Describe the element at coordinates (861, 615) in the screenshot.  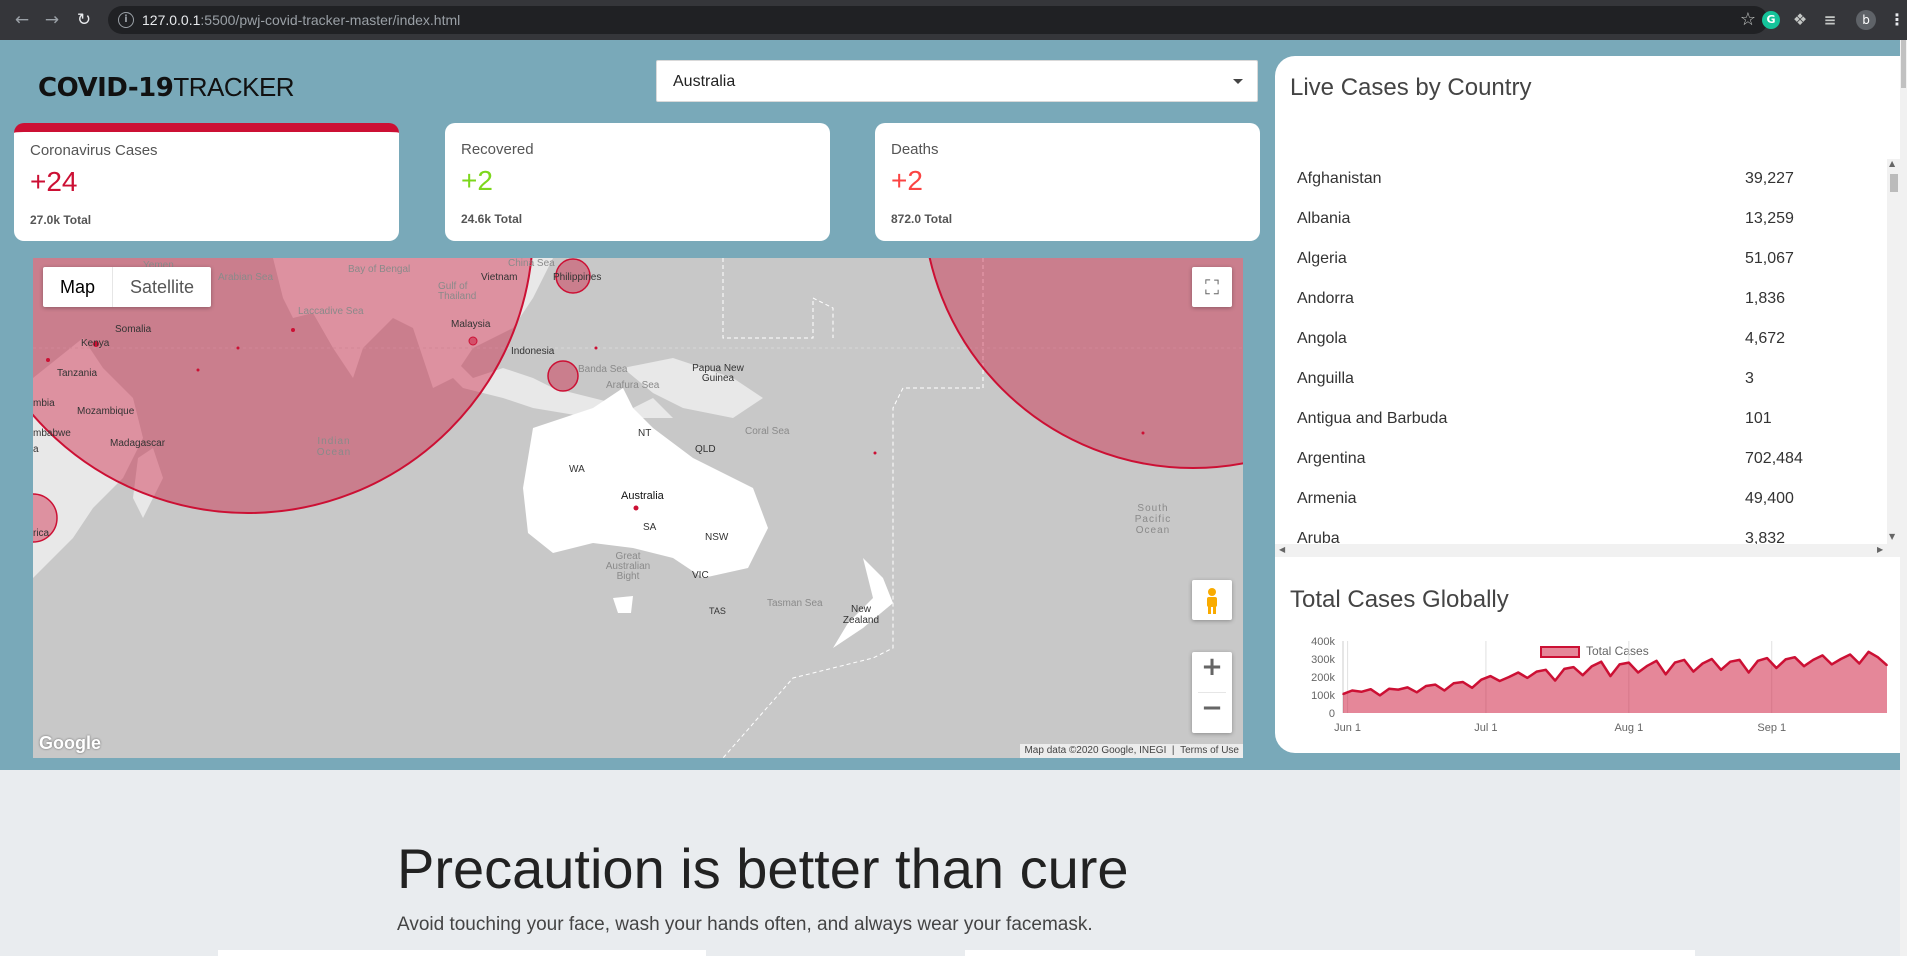
I see `map-label: New Zealand` at that location.